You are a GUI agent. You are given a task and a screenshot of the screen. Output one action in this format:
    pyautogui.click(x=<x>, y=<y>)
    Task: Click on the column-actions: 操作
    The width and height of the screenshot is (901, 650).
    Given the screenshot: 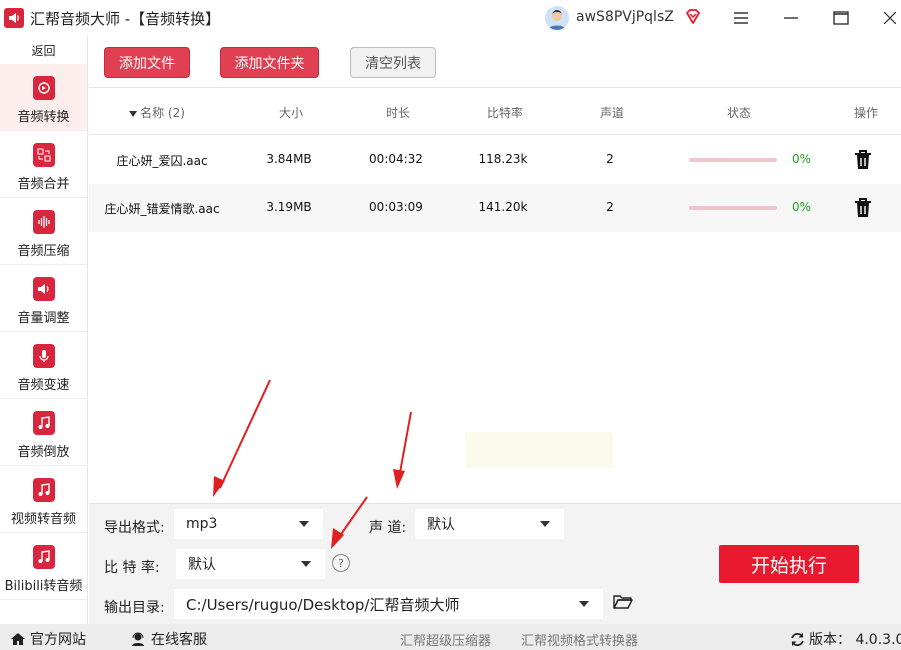 What is the action you would take?
    pyautogui.click(x=866, y=113)
    